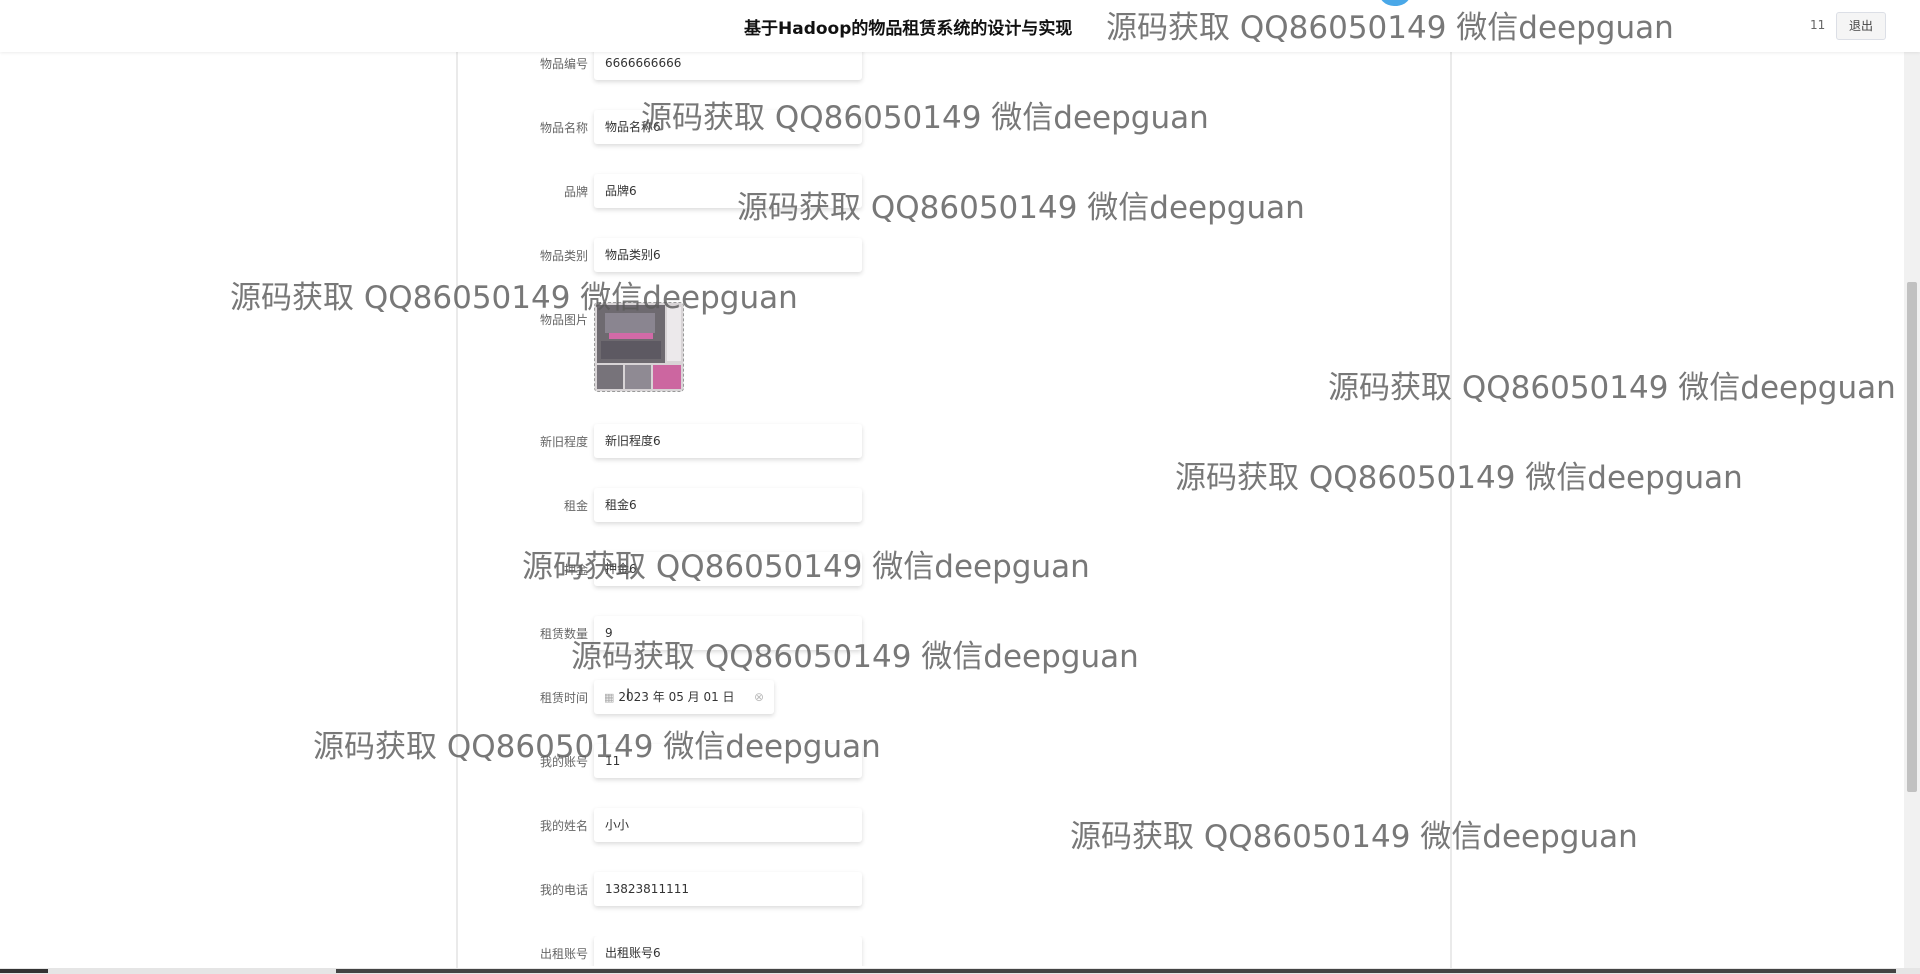 This screenshot has width=1920, height=974. I want to click on item-name-label: 物品名称, so click(563, 128).